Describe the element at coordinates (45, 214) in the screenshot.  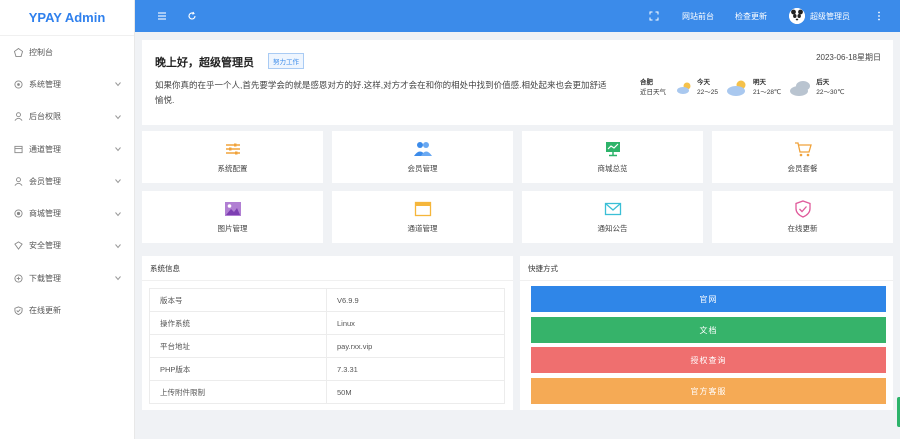
I see `sidebar-item-label: 商城管理` at that location.